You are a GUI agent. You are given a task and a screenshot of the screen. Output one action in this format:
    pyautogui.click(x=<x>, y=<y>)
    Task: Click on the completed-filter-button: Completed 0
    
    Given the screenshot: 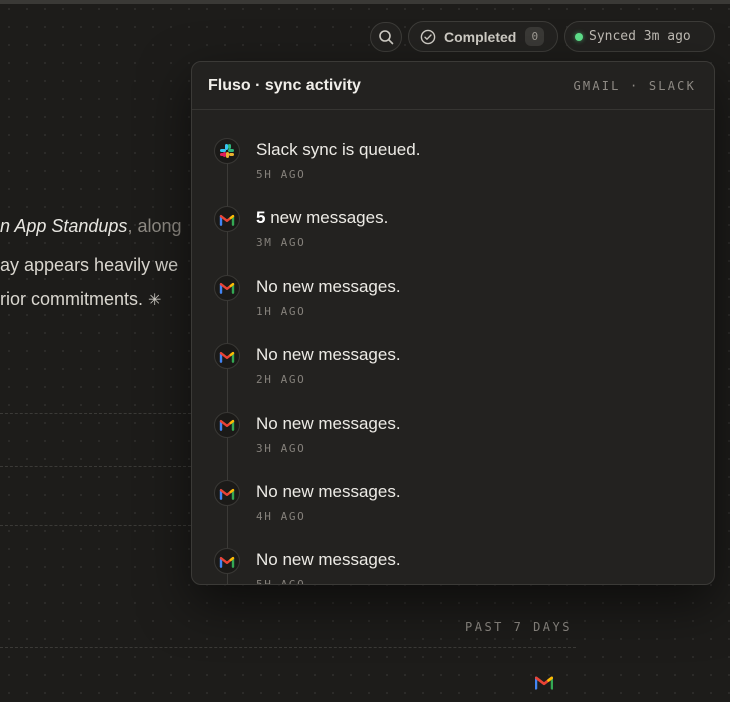 What is the action you would take?
    pyautogui.click(x=483, y=36)
    